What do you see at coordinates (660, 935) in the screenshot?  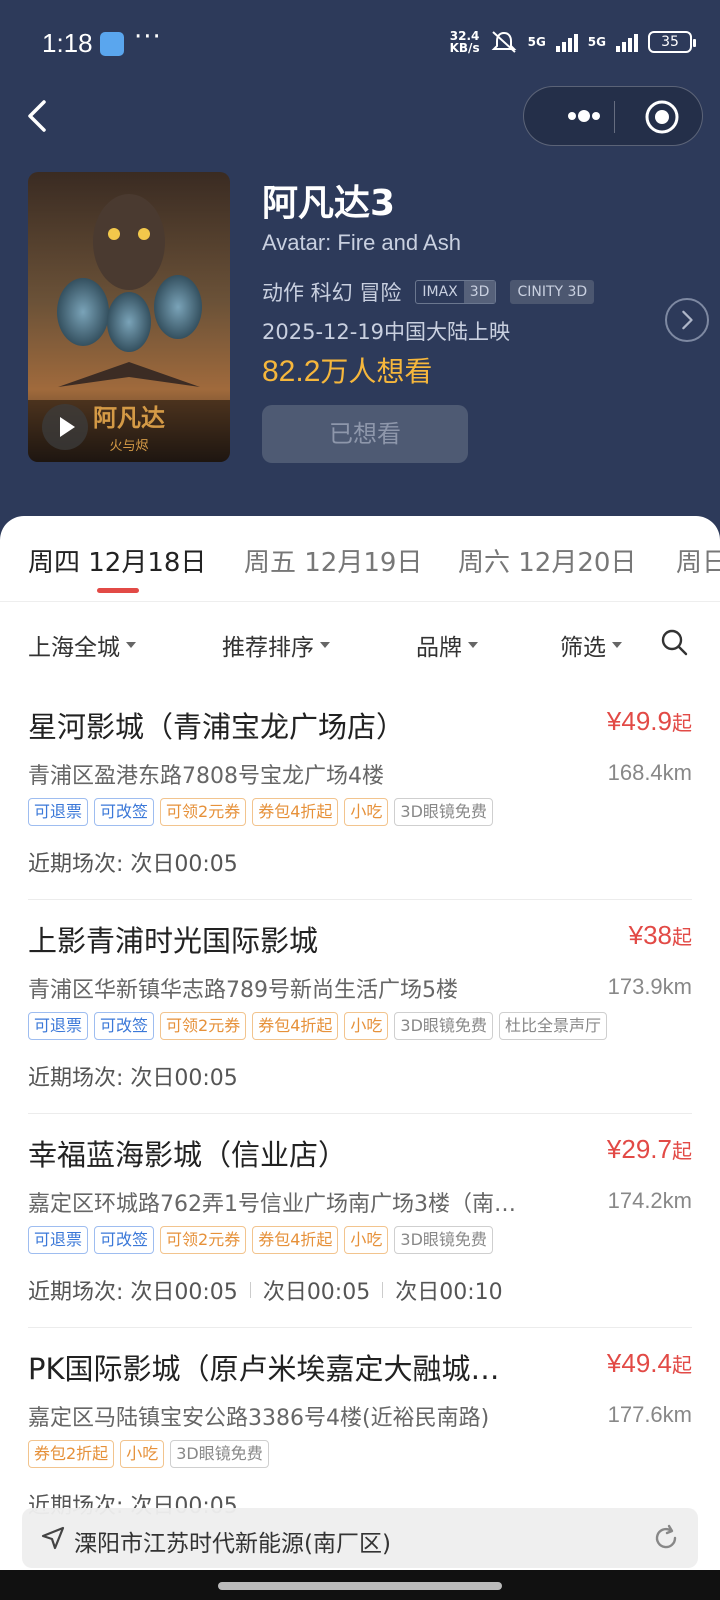 I see `cinema-price: ¥38起` at bounding box center [660, 935].